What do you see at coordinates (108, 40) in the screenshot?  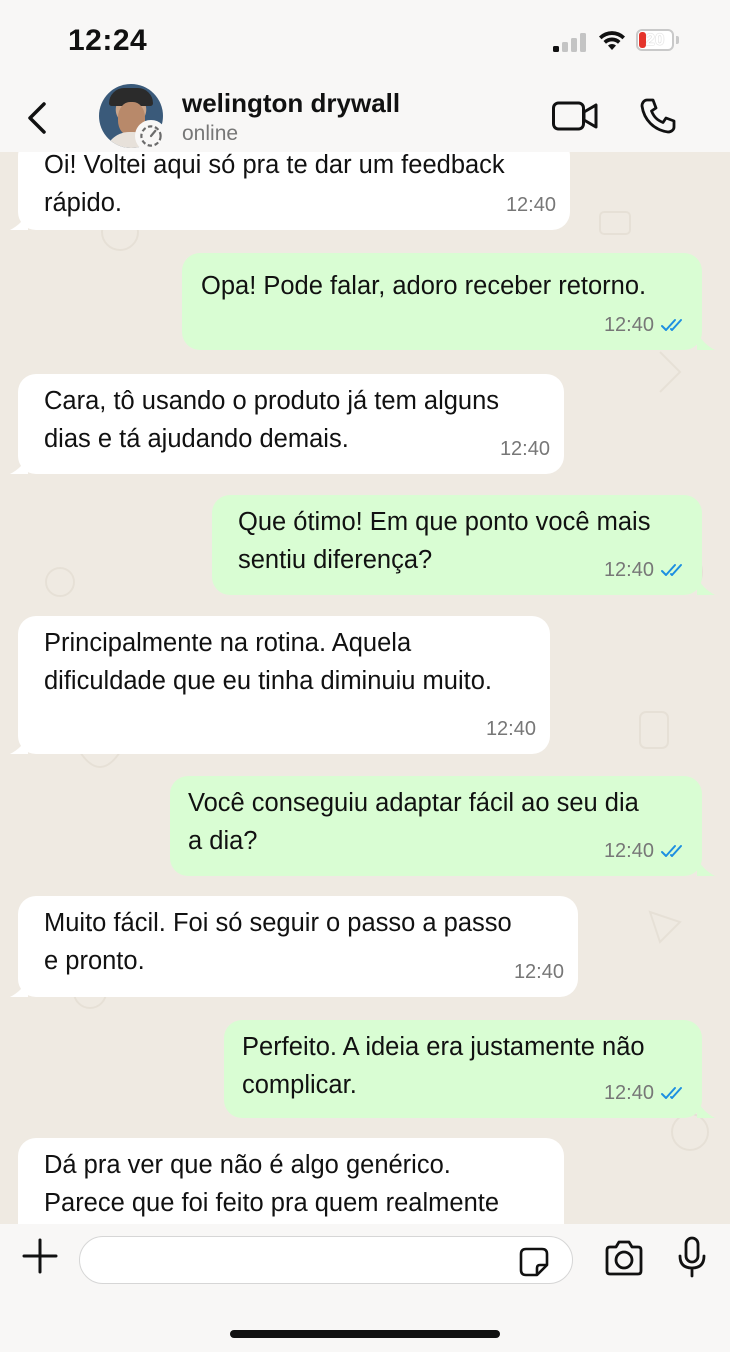 I see `status-time: 12:24` at bounding box center [108, 40].